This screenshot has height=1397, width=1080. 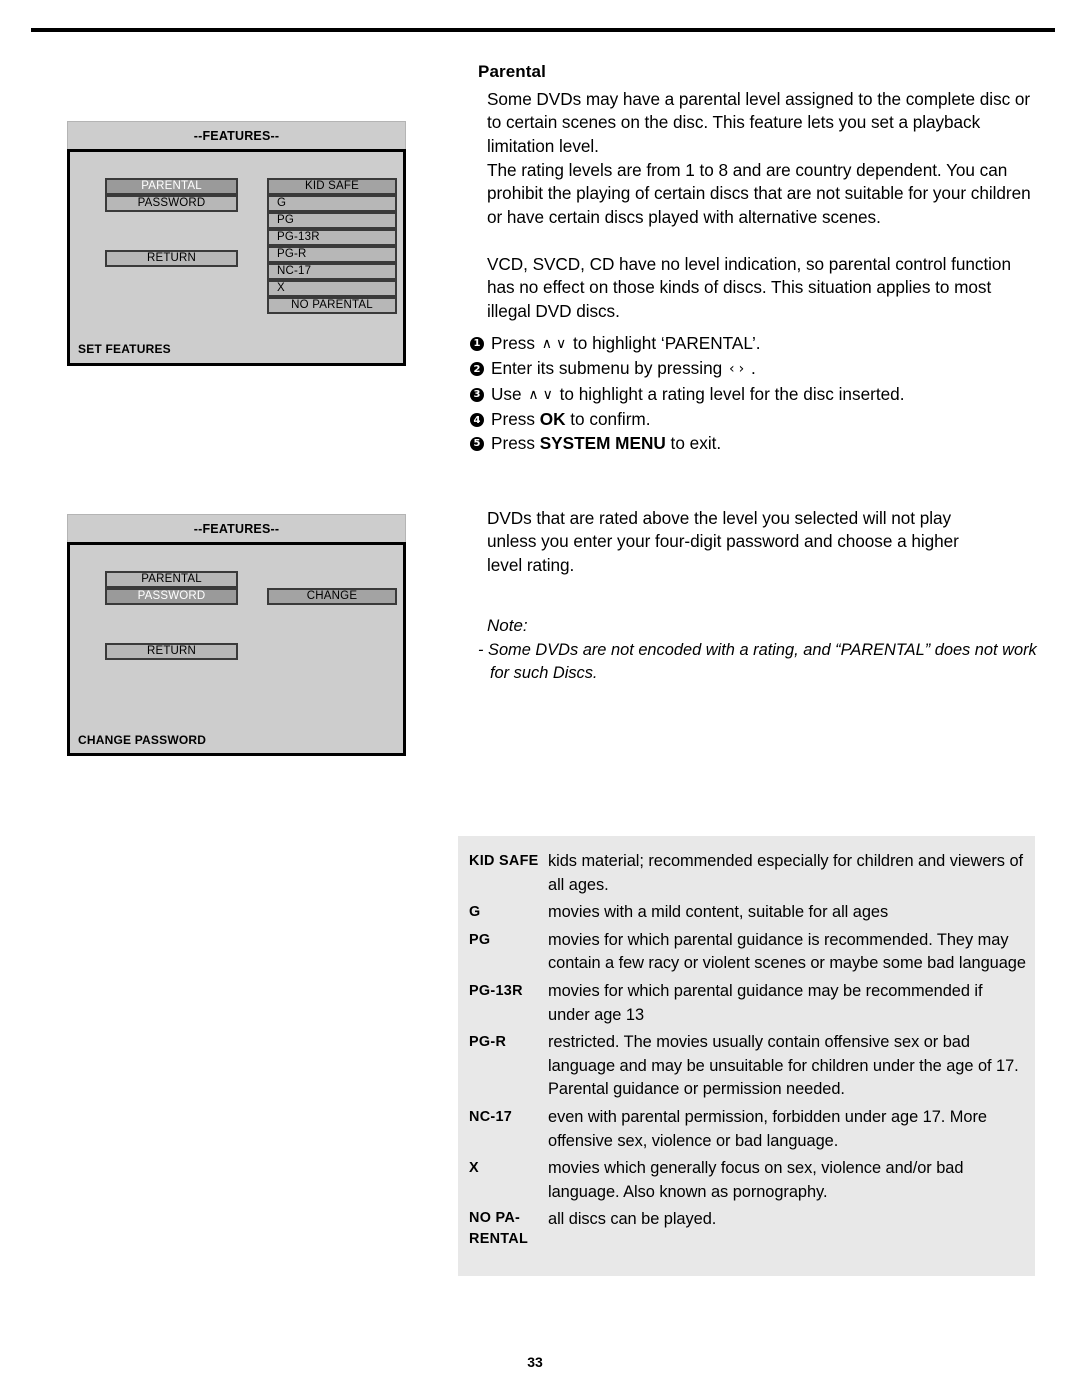 I want to click on osd-rating-label: PG-R, so click(x=292, y=253).